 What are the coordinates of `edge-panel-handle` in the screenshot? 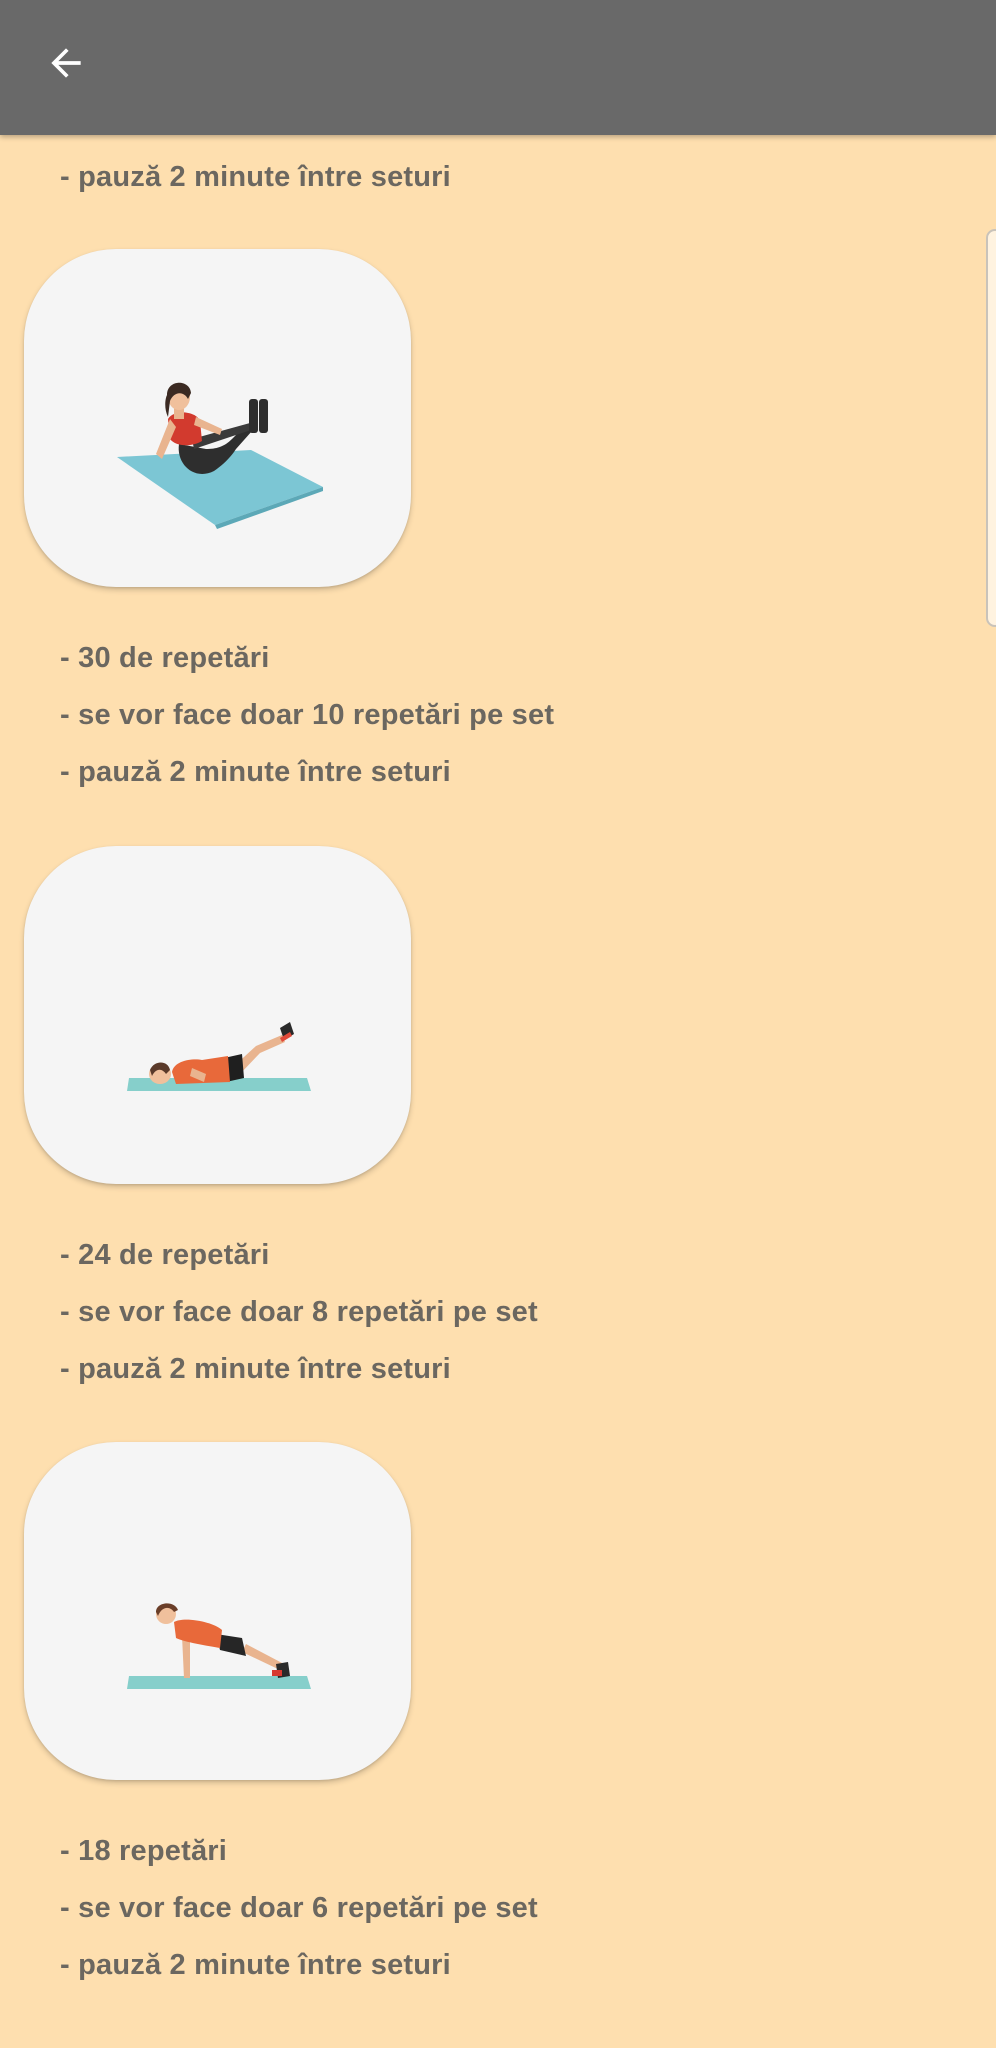 It's located at (991, 428).